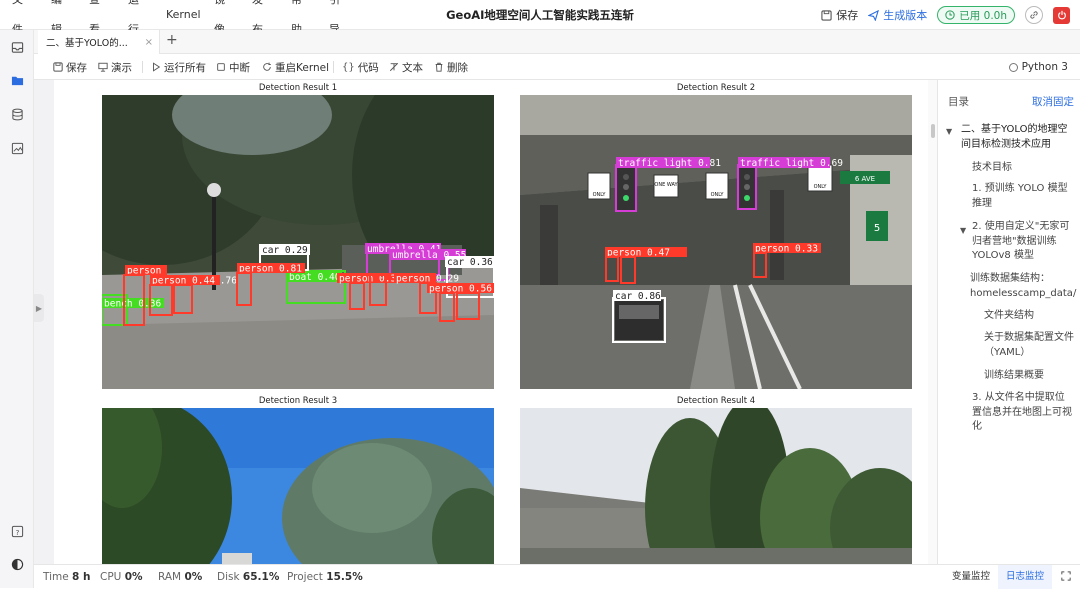 Image resolution: width=1080 pixels, height=589 pixels. I want to click on content-scroll-thumb, so click(933, 131).